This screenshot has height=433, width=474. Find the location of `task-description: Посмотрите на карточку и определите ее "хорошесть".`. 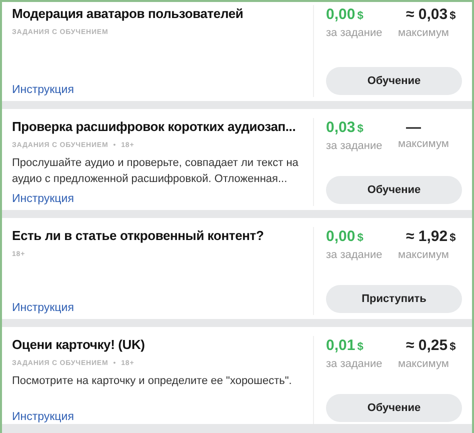

task-description: Посмотрите на карточку и определите ее "хорошесть". is located at coordinates (152, 381).